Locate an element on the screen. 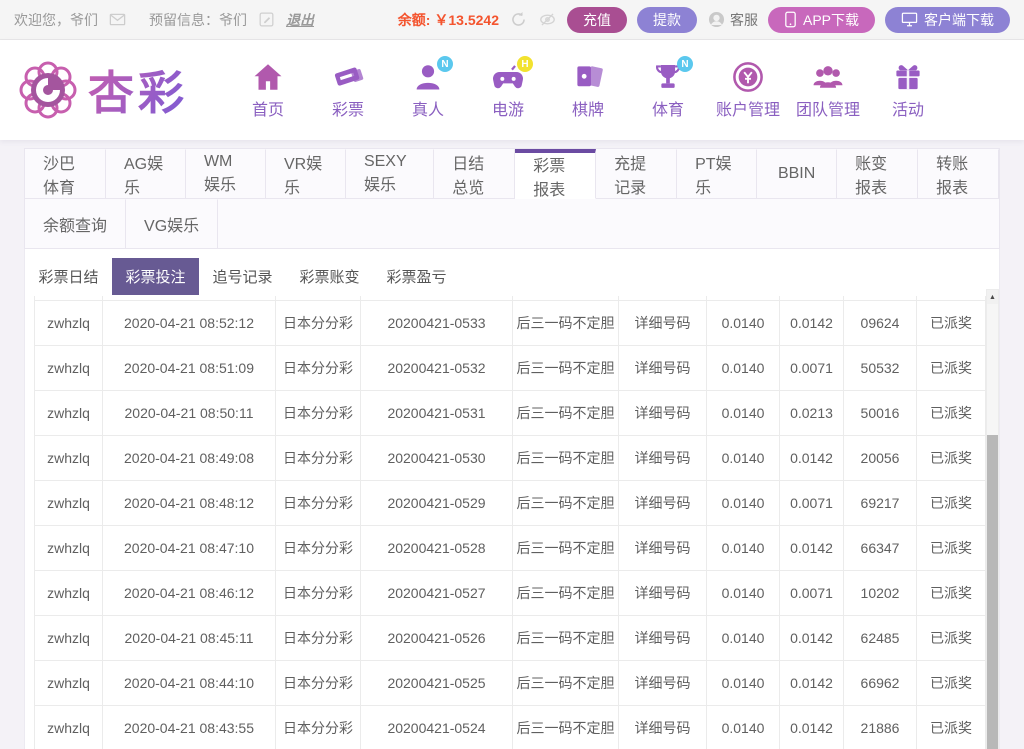 The width and height of the screenshot is (1024, 749). topbar: 欢迎您，爷们 预留信息：爷们 退出 余额:￥13.5242 充值 提款 客服 is located at coordinates (512, 20).